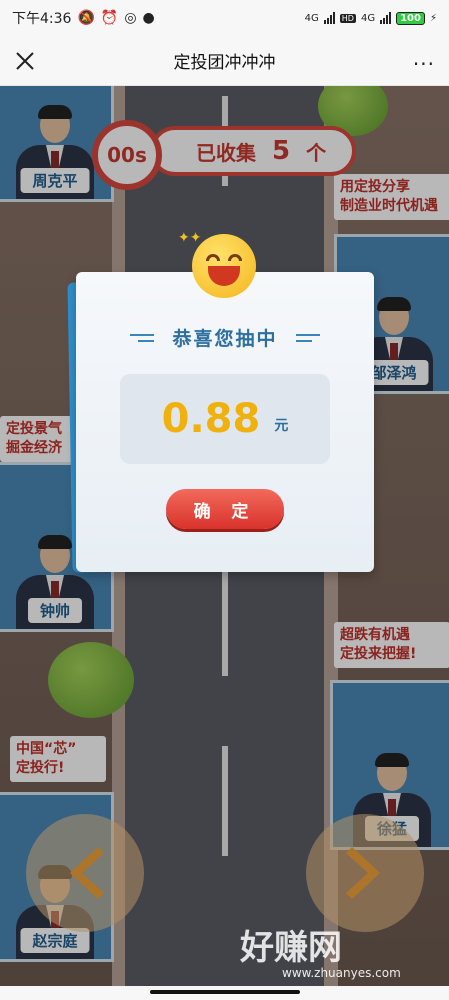 The image size is (449, 1000). I want to click on close-icon, so click(25, 61).